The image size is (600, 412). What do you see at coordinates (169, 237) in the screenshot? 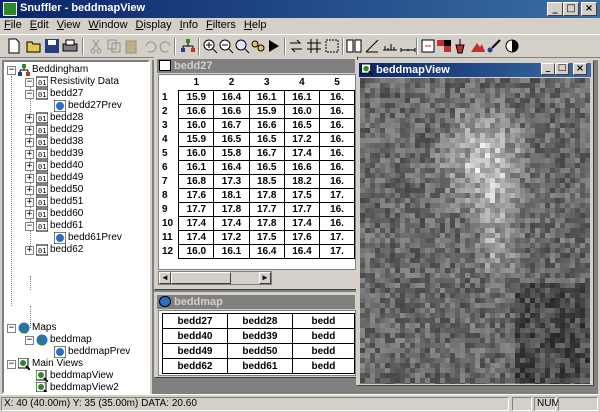
I see `row-header: 11` at bounding box center [169, 237].